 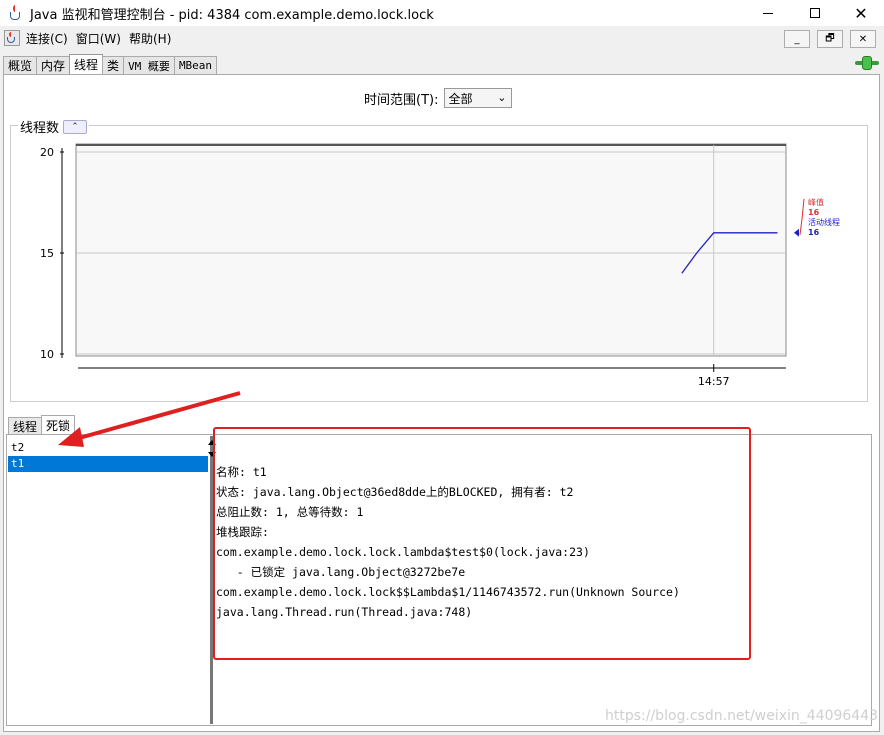 I want to click on menu-help: 帮助(H), so click(x=150, y=38).